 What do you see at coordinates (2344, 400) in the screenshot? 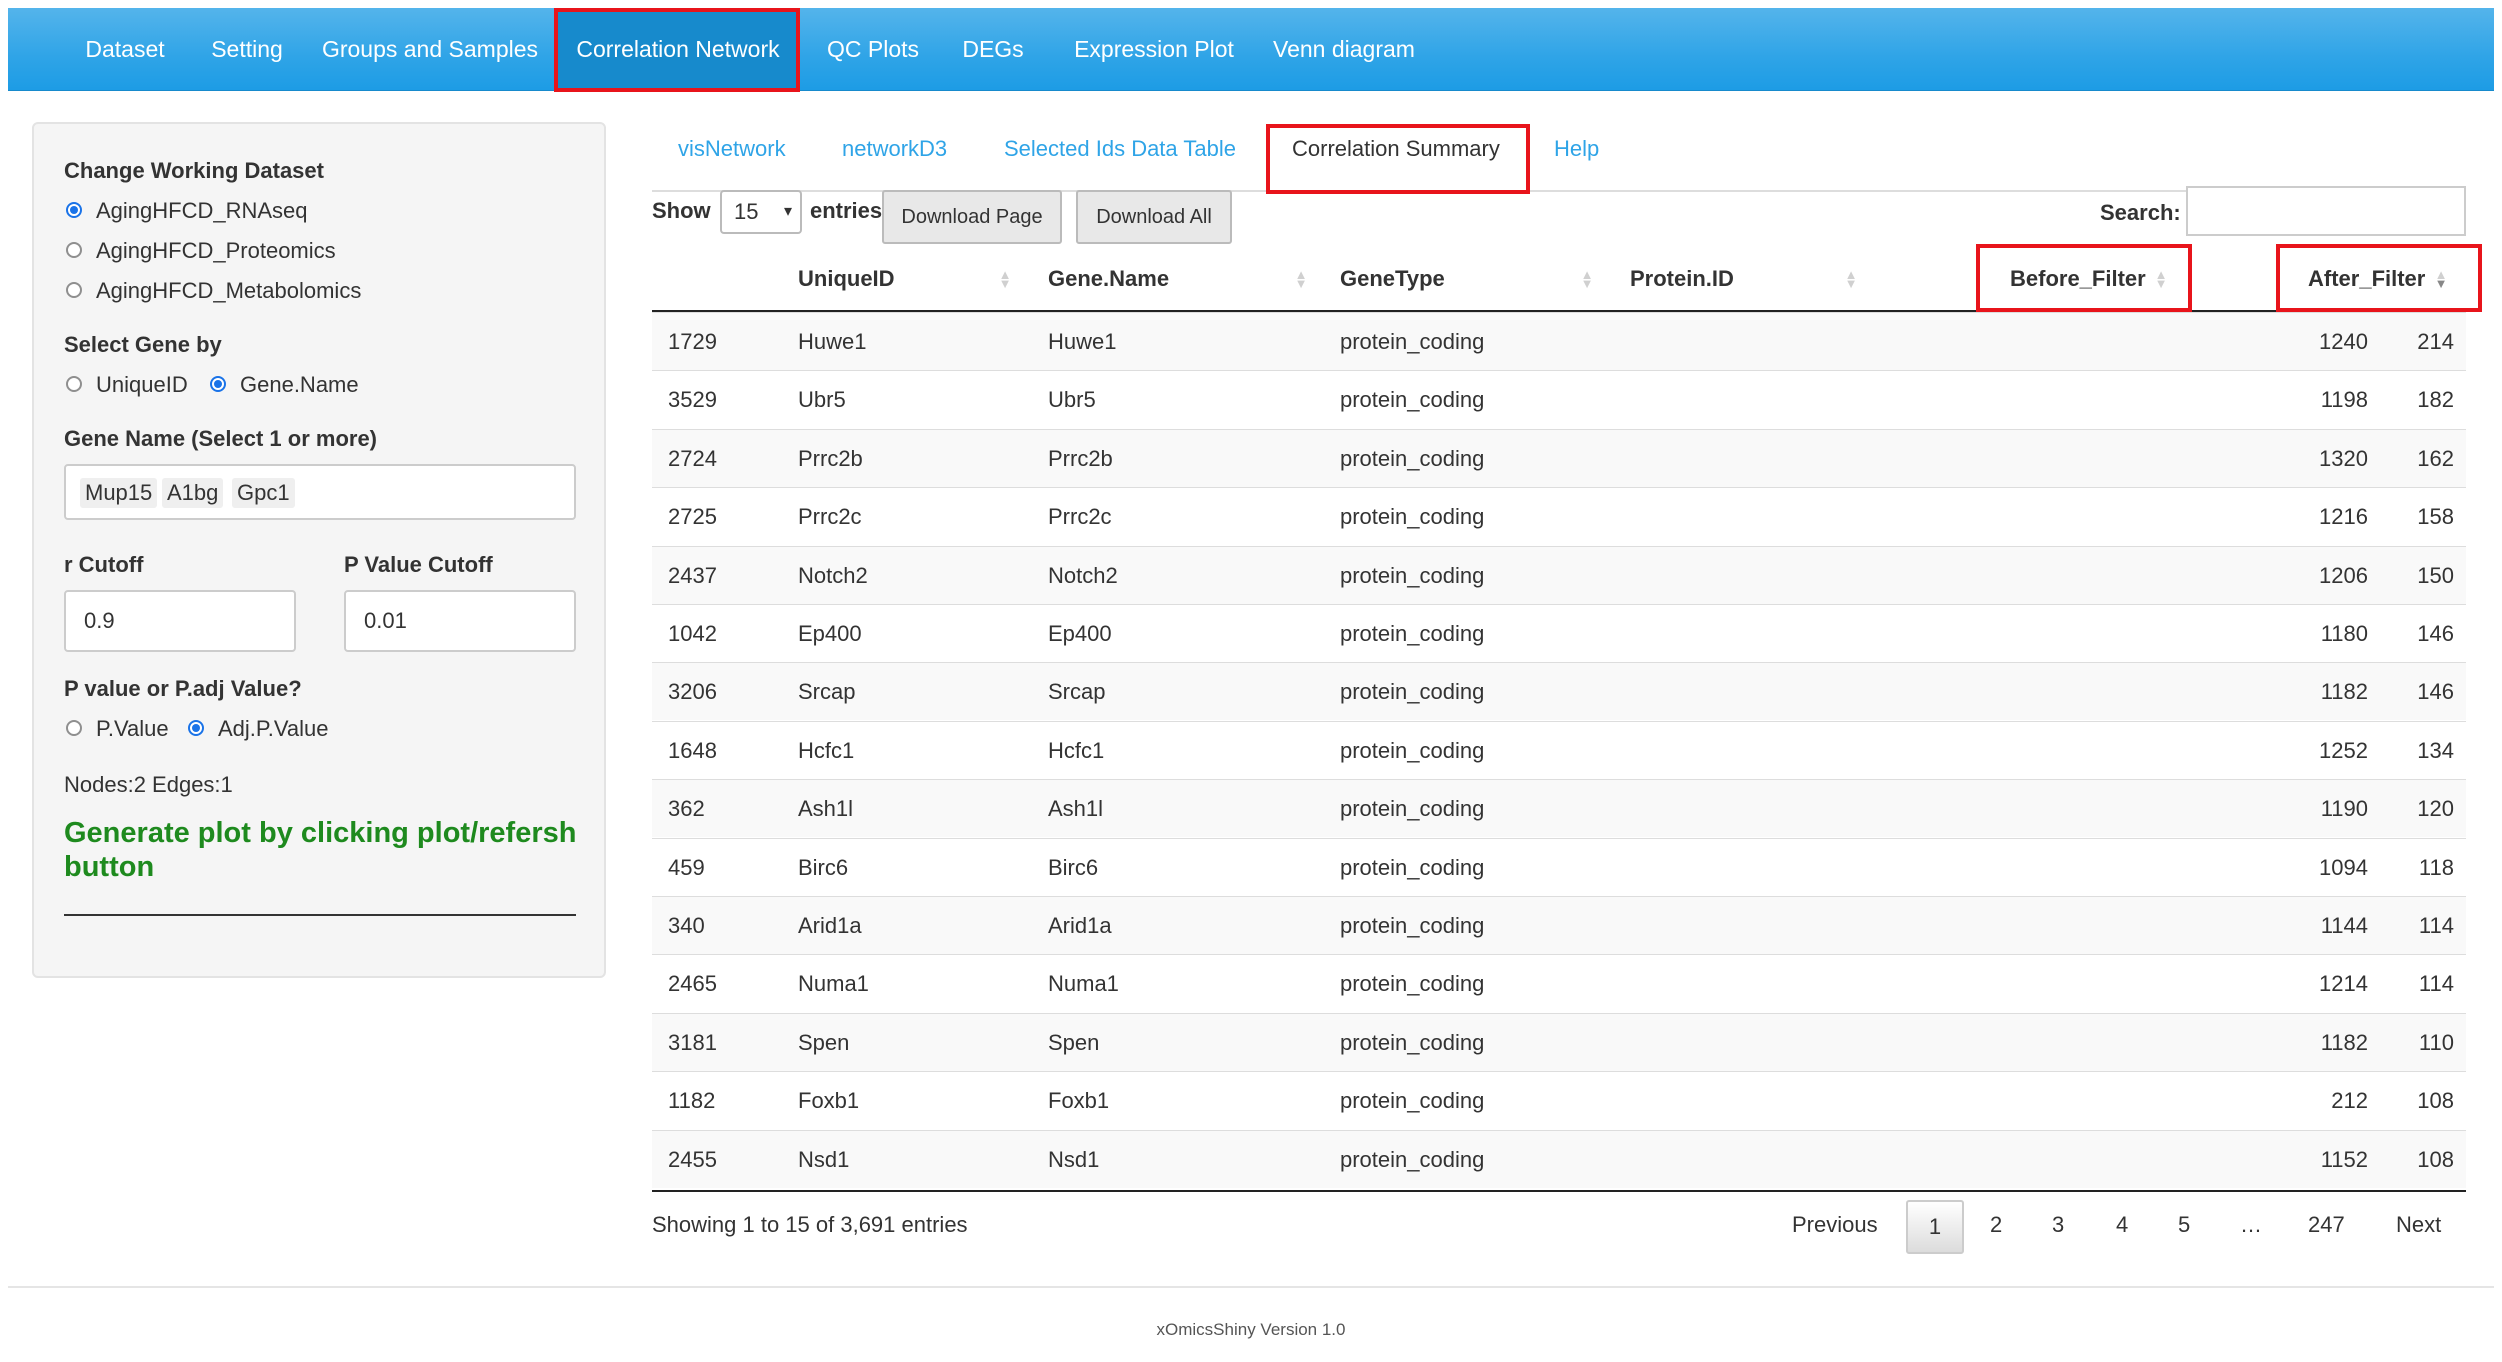
I see `cell-before-filter: 1198` at bounding box center [2344, 400].